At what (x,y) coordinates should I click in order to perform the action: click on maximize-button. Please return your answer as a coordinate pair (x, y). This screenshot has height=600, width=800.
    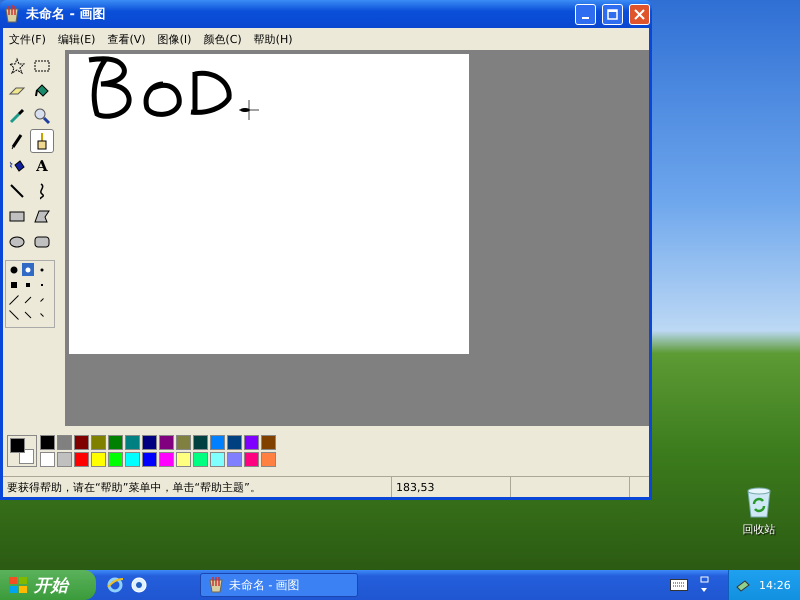
    Looking at the image, I should click on (612, 14).